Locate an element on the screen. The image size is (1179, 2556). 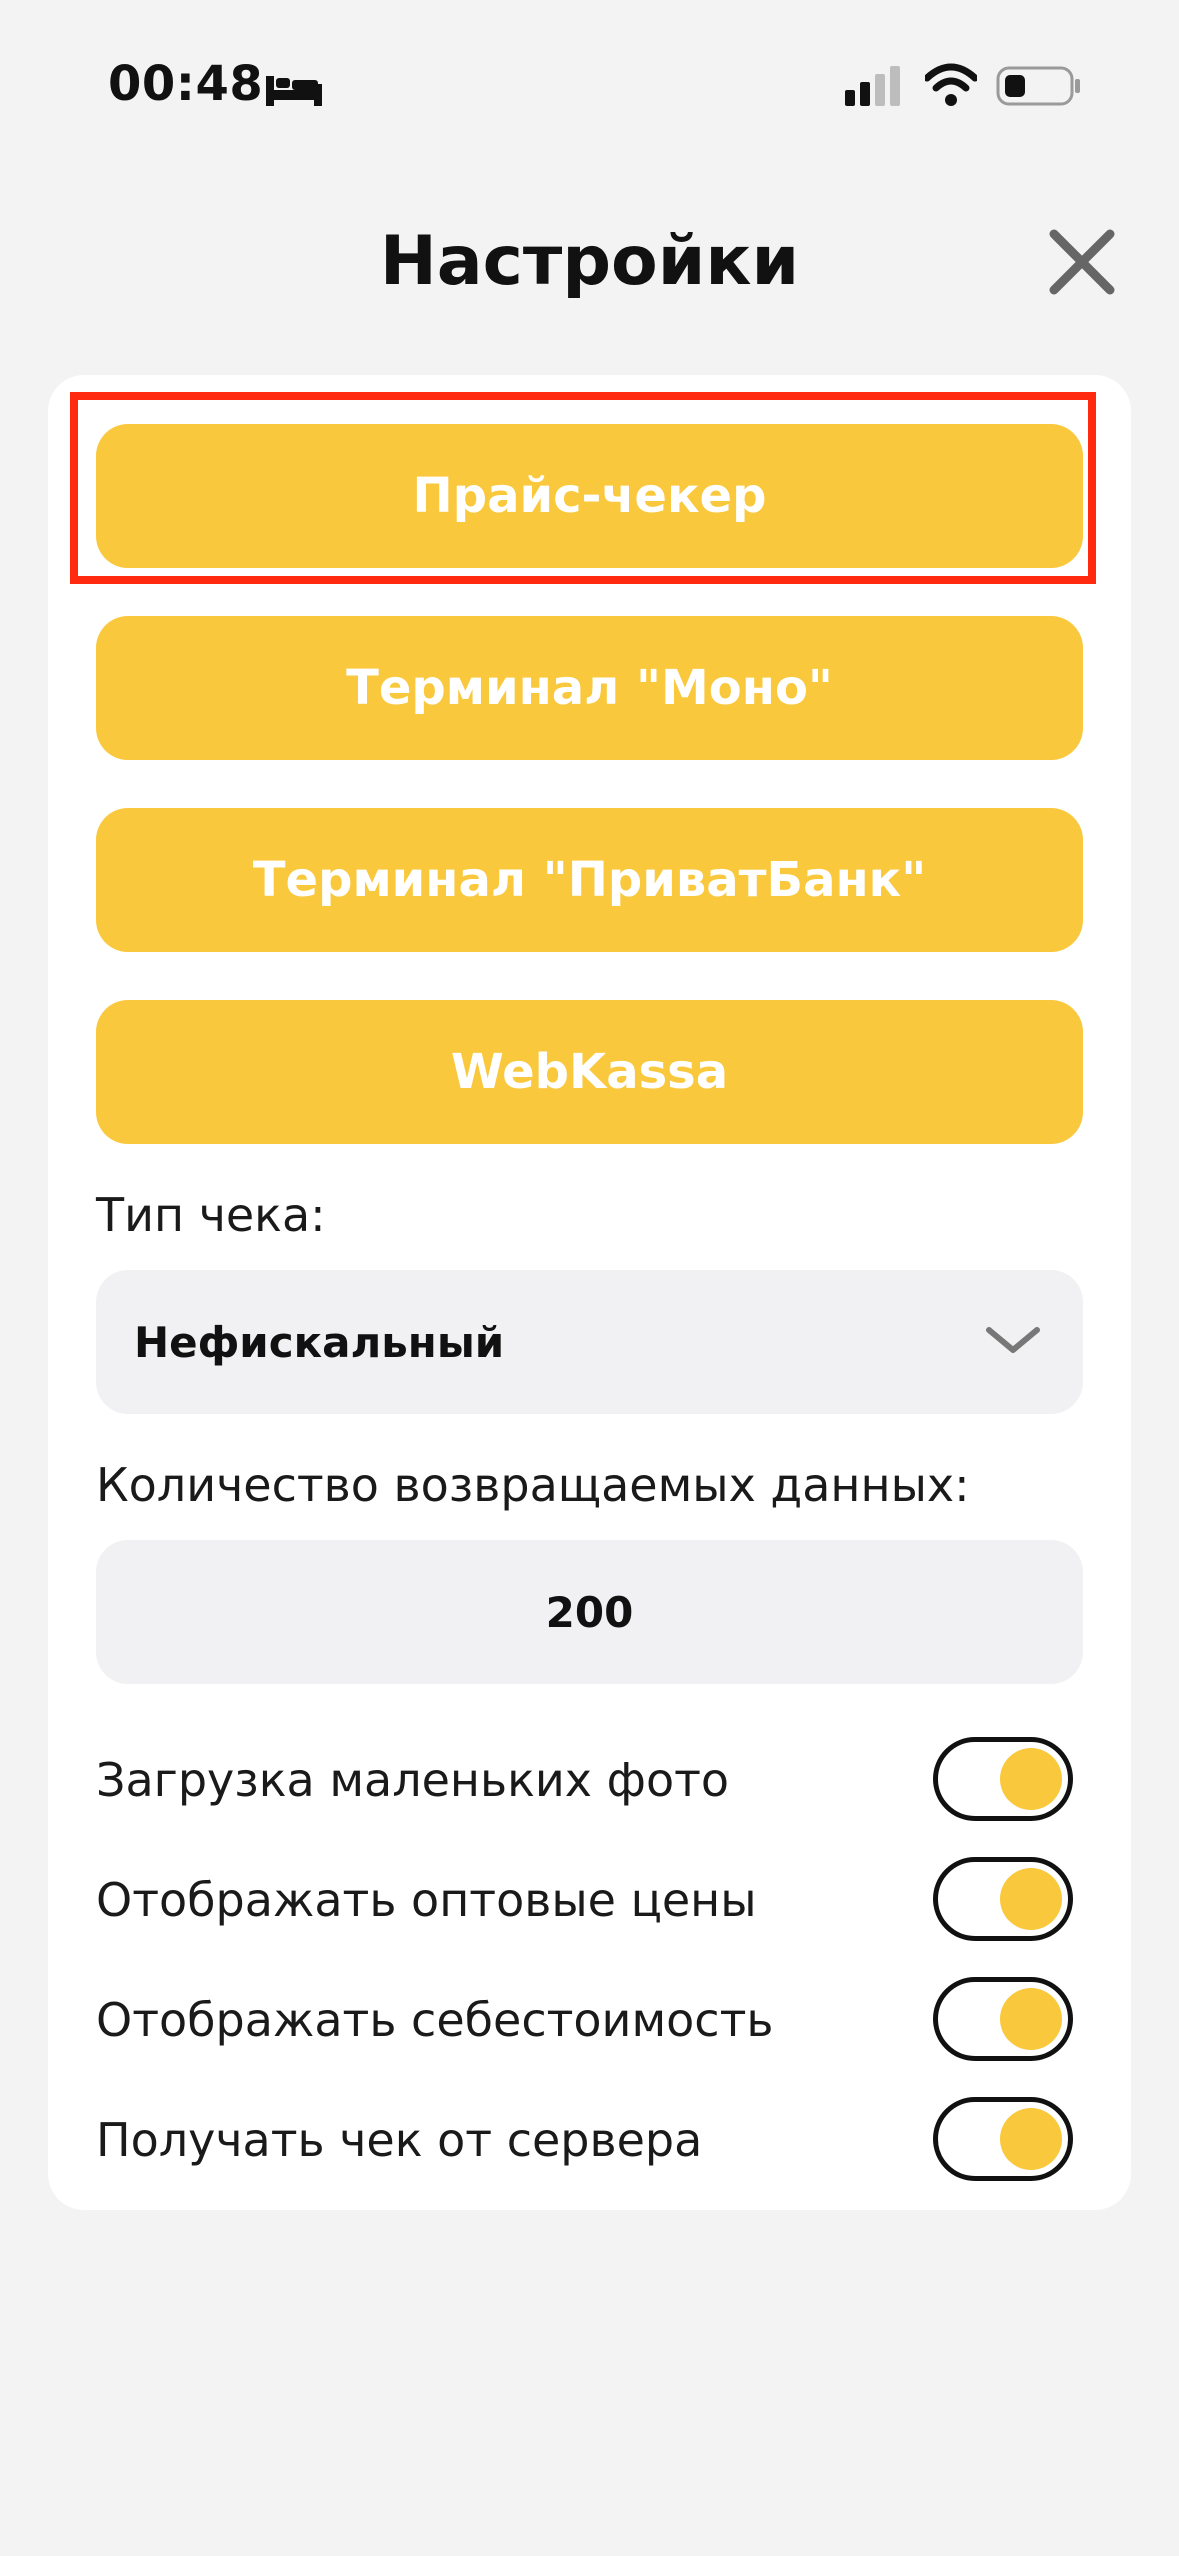
chevron-down-icon is located at coordinates (1013, 1340).